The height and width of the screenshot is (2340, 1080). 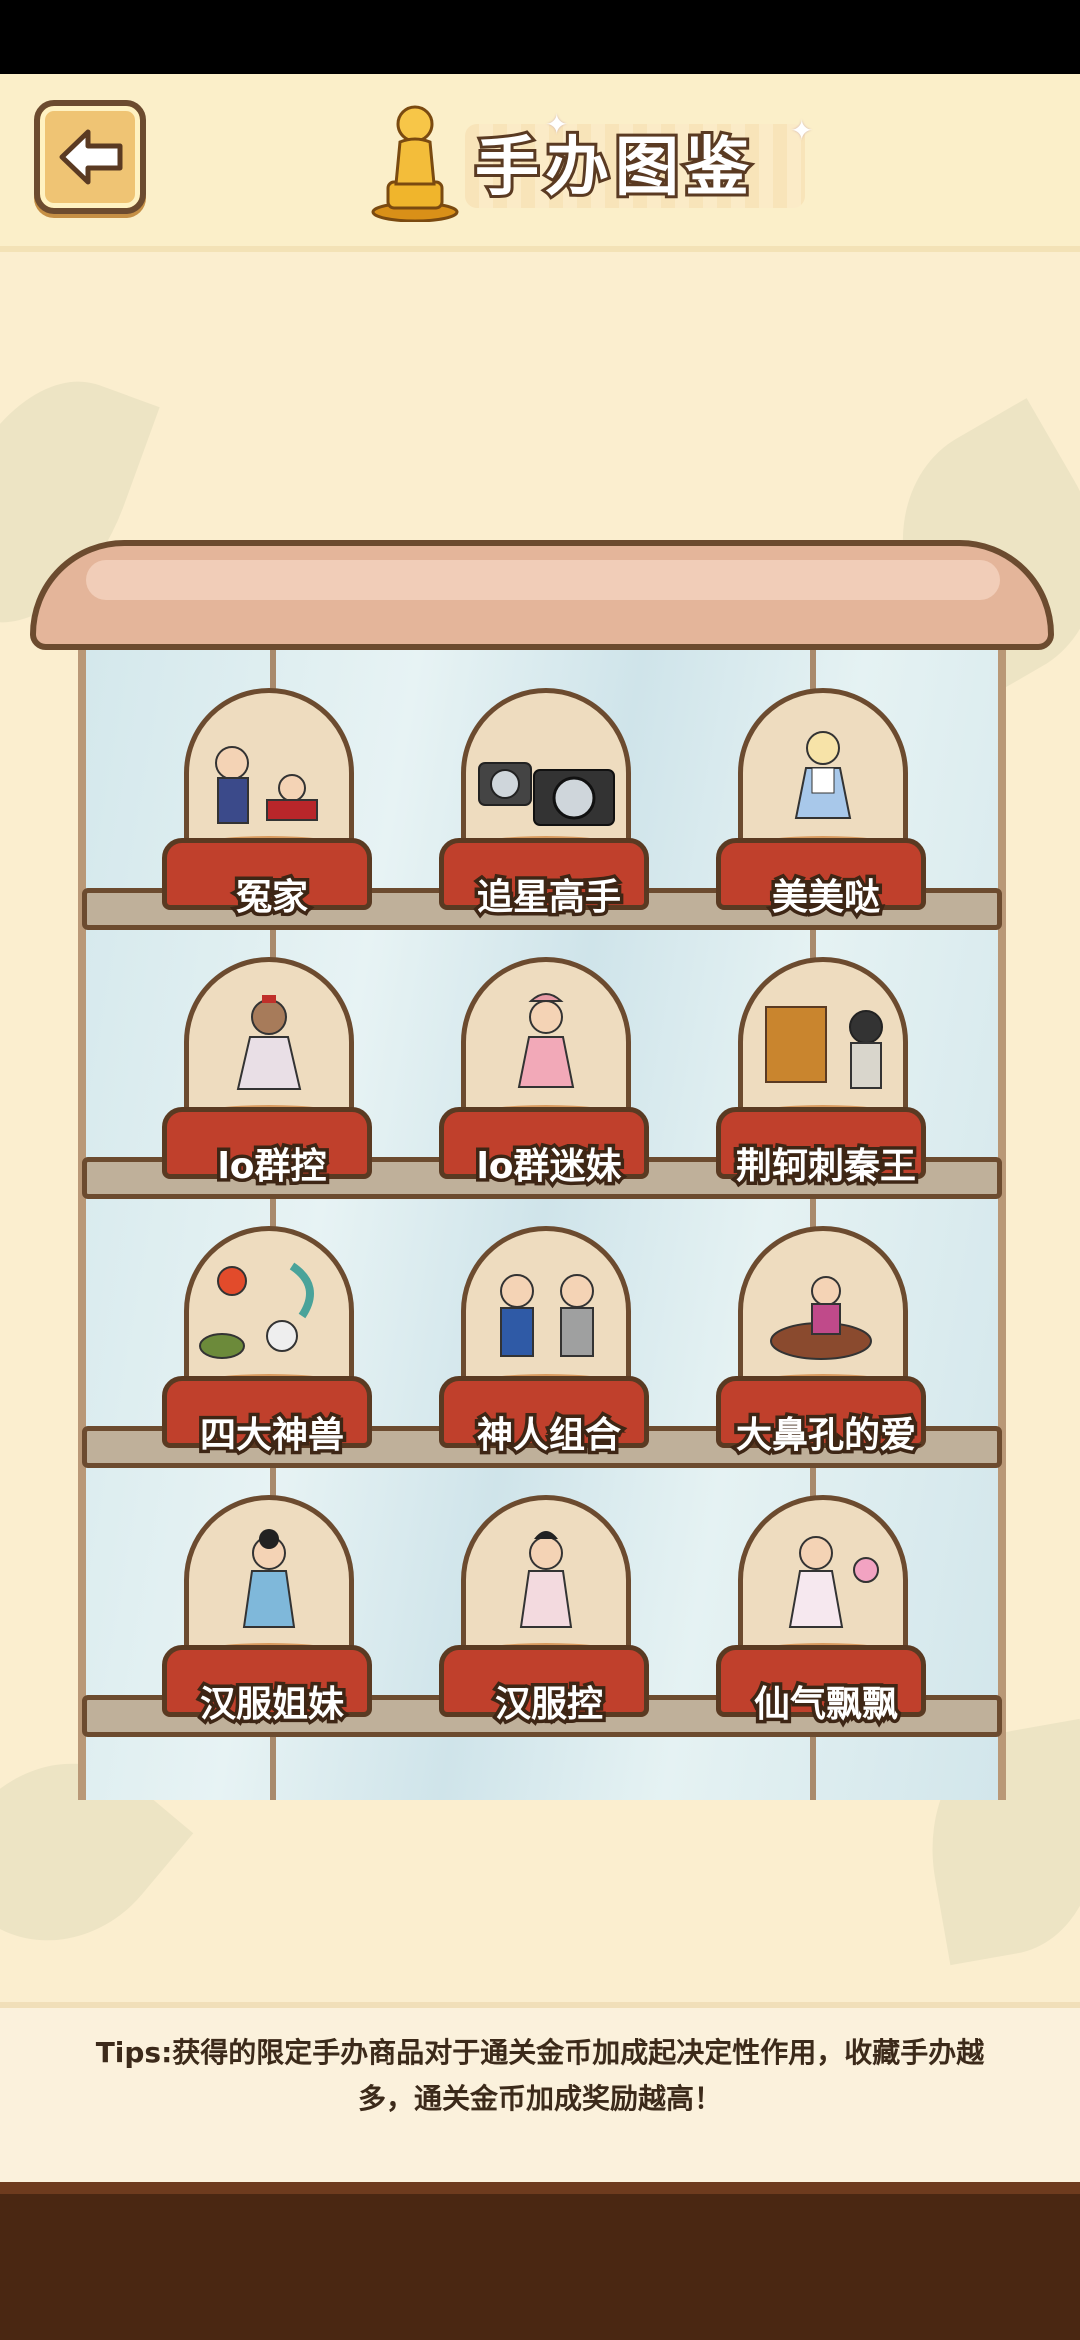 I want to click on figure-slot: 大鼻孔的爱, so click(x=826, y=1351).